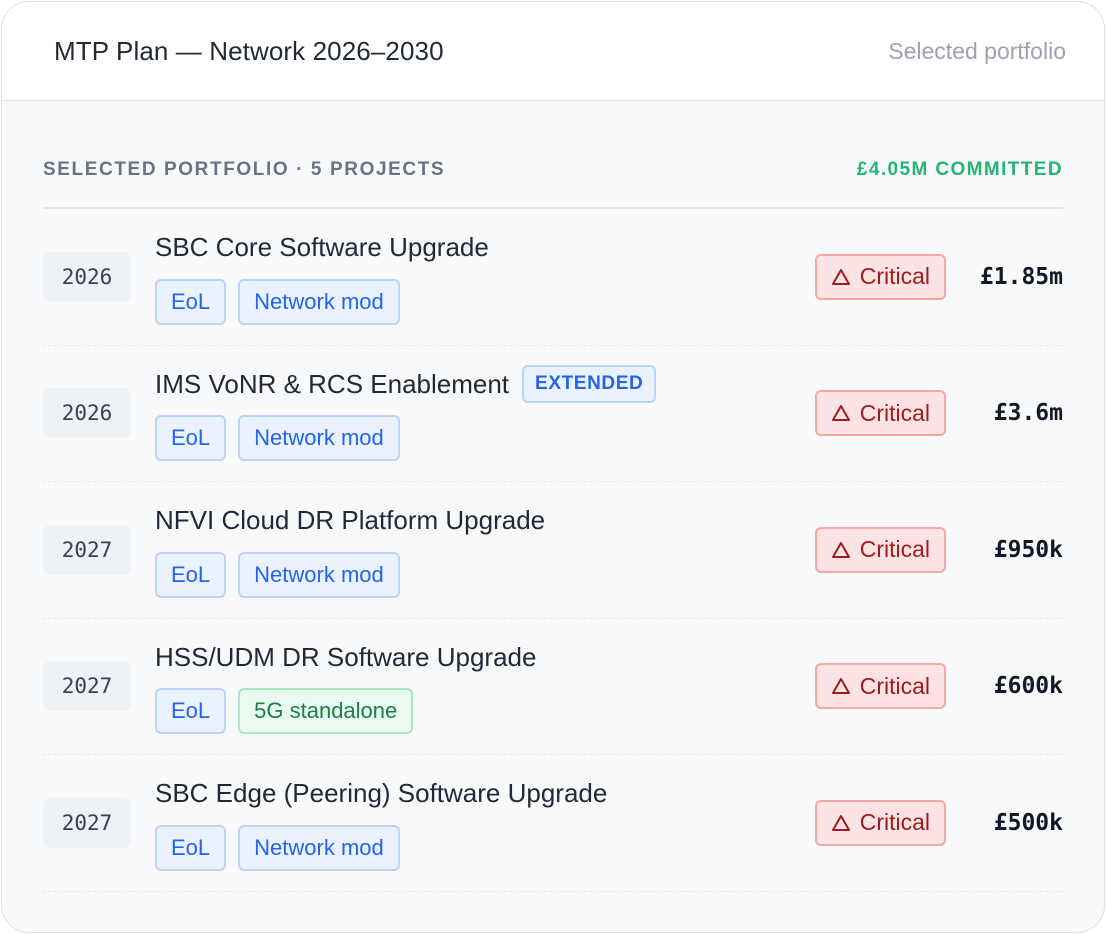 The width and height of the screenshot is (1106, 934). Describe the element at coordinates (249, 50) in the screenshot. I see `page-title: MTP Plan — Network 2026–2030` at that location.